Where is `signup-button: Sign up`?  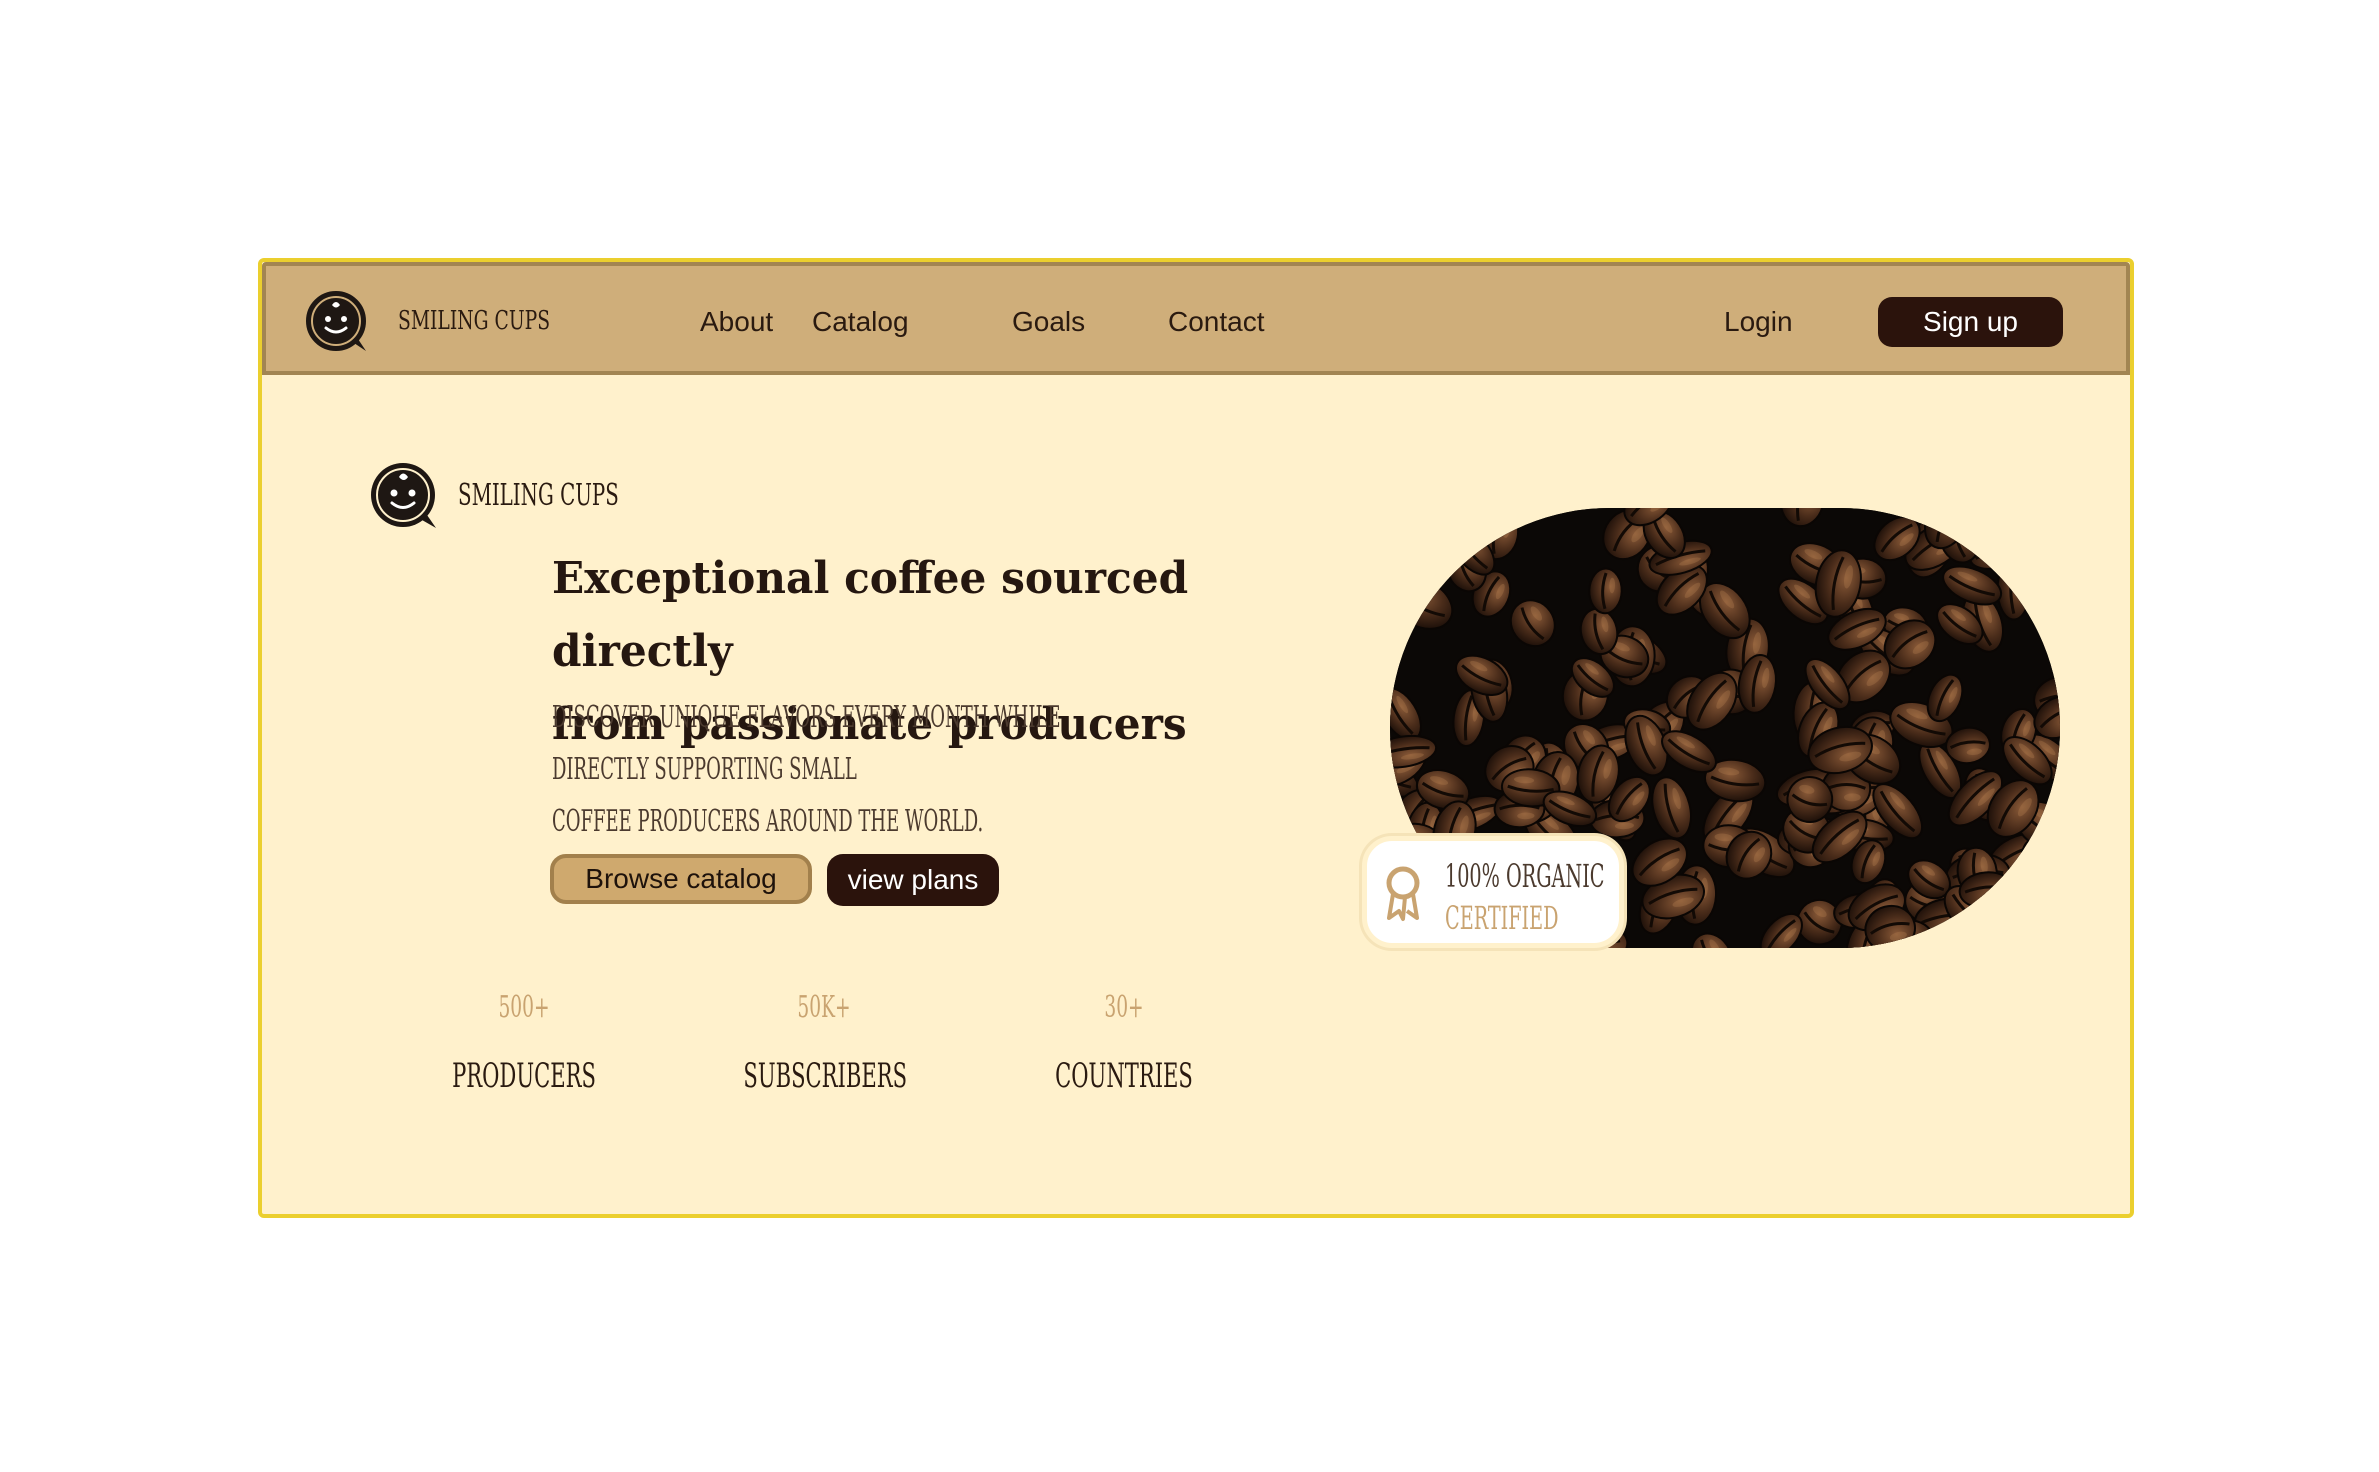
signup-button: Sign up is located at coordinates (1970, 322).